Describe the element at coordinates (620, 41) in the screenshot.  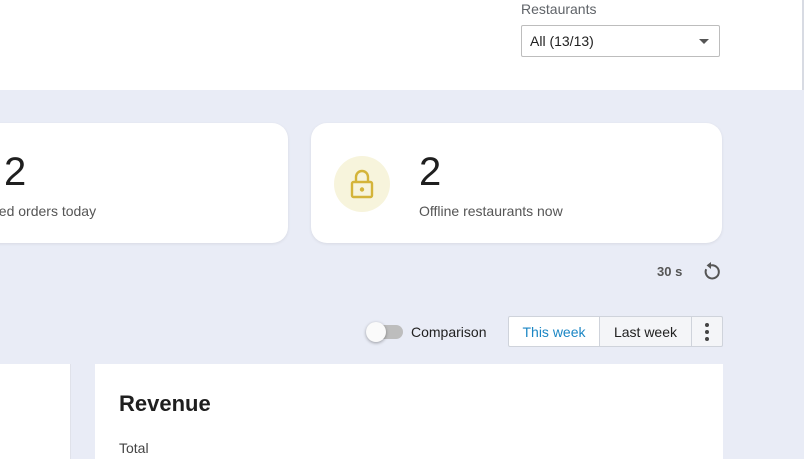
I see `restaurants-select: All (13/13)` at that location.